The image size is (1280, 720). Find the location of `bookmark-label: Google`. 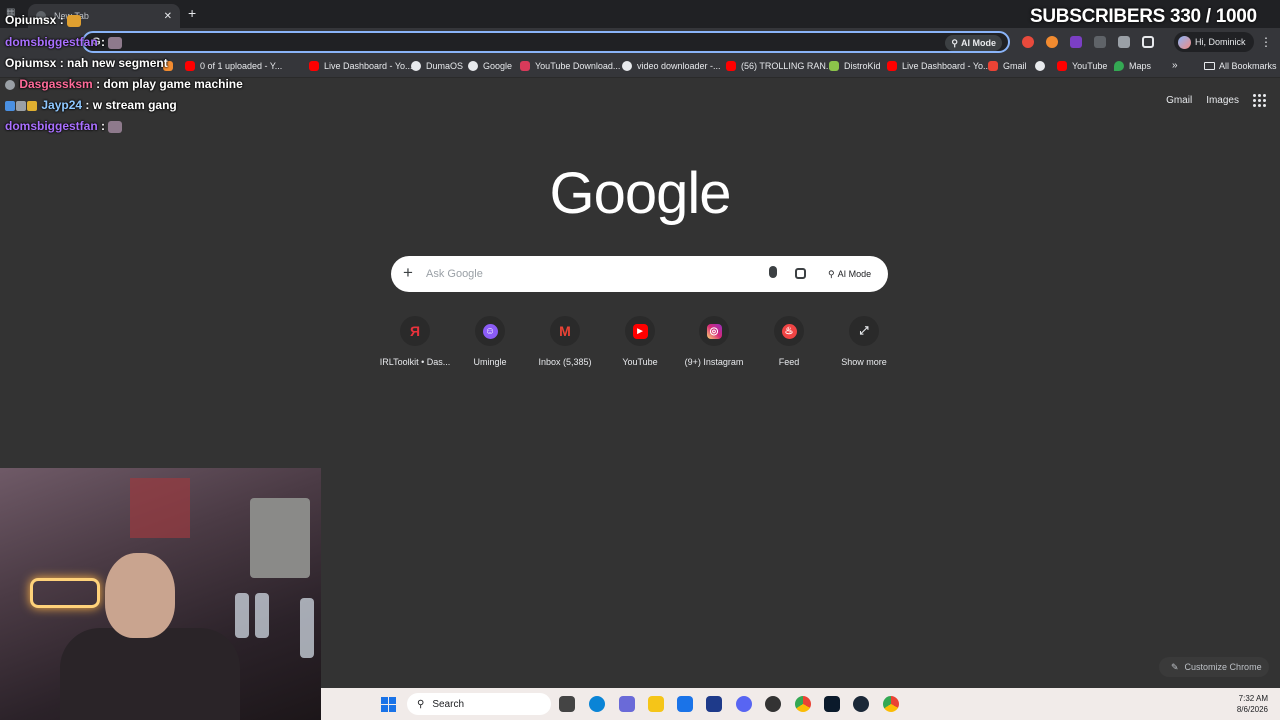

bookmark-label: Google is located at coordinates (498, 66).